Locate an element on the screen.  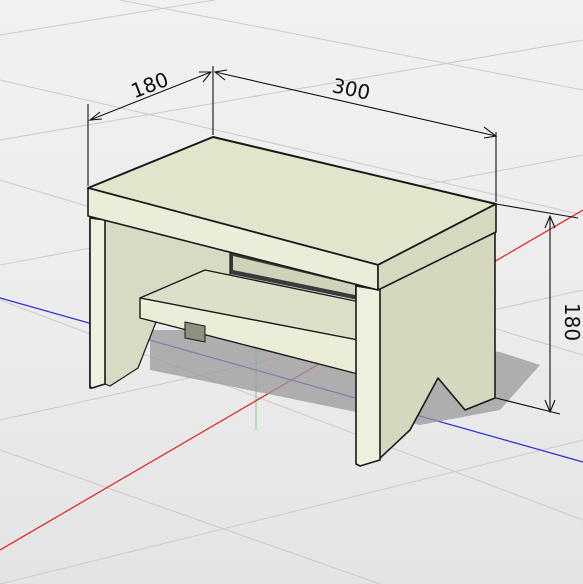
left-leg-front is located at coordinates (97, 303).